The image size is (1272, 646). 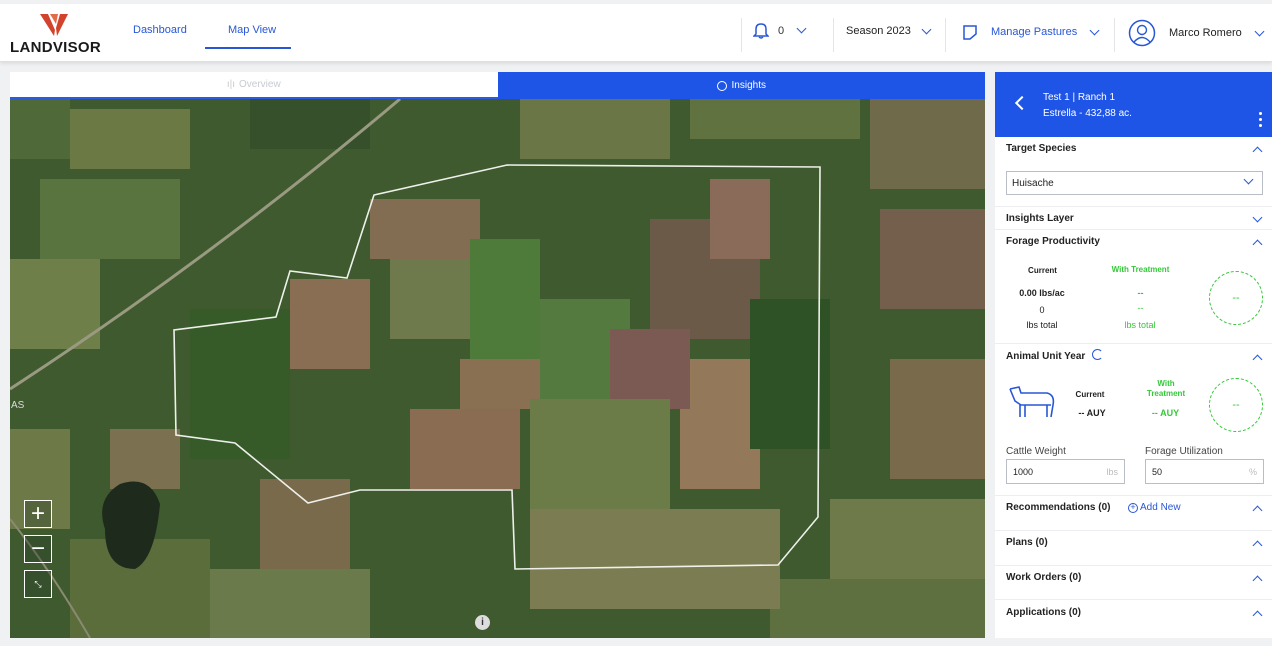 I want to click on fullscreen-button: ⤡, so click(x=38, y=584).